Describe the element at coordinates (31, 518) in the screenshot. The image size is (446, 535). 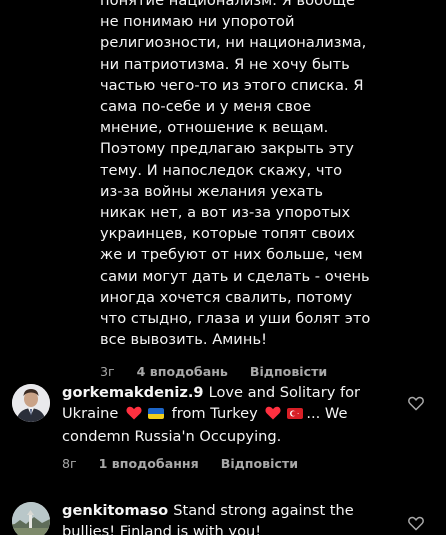
I see `landscape-avatar-icon` at that location.